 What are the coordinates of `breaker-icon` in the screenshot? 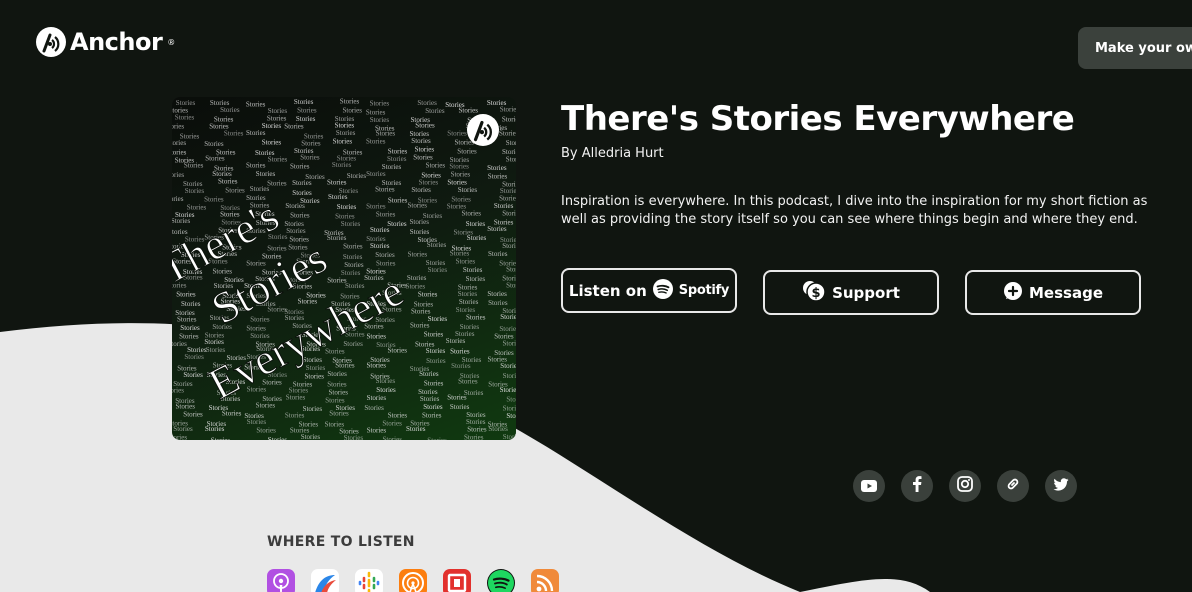 It's located at (325, 583).